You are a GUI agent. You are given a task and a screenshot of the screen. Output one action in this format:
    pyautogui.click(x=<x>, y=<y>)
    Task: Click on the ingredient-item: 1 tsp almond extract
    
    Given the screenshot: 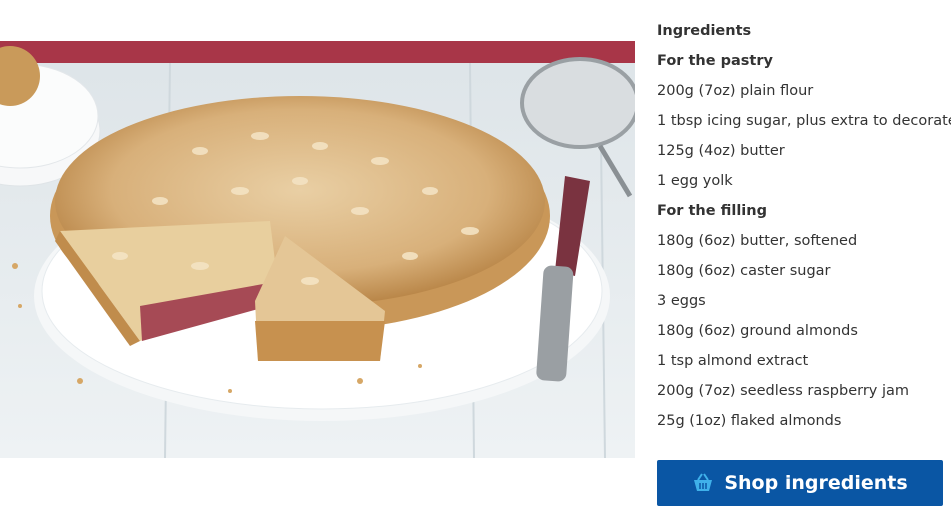 What is the action you would take?
    pyautogui.click(x=733, y=361)
    